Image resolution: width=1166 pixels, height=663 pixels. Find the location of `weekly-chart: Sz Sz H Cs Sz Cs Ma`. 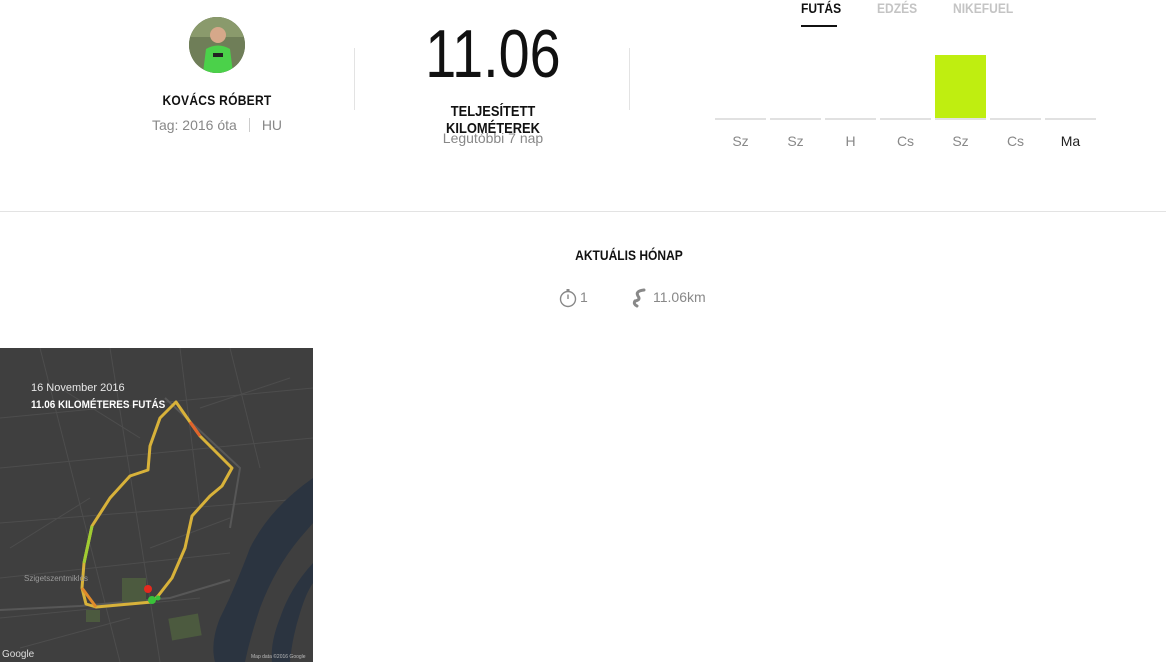

weekly-chart: Sz Sz H Cs Sz Cs Ma is located at coordinates (907, 100).